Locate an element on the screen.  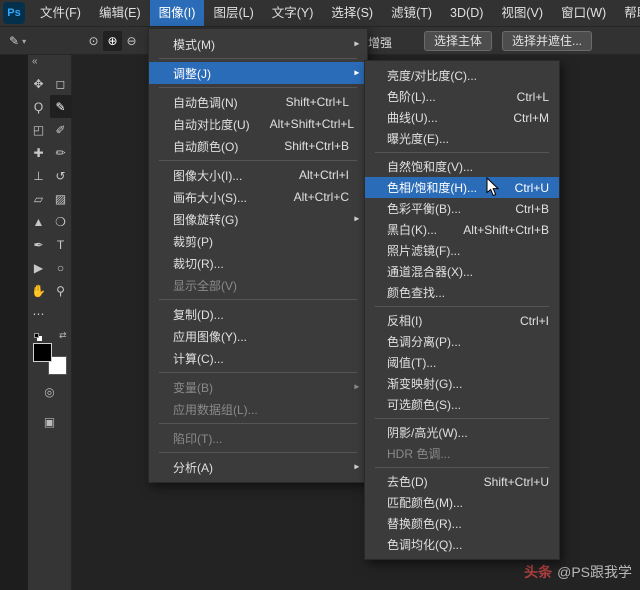
new-selection-icon: ⊙ is located at coordinates (93, 41).